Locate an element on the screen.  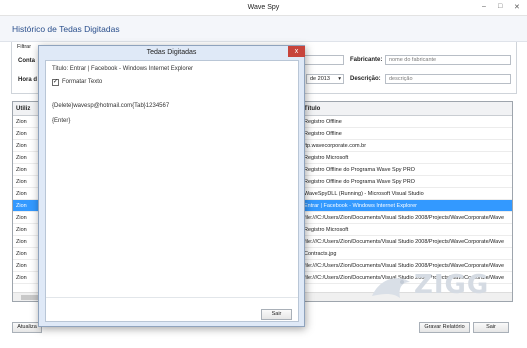
close-icon: ✕ is located at coordinates (517, 7).